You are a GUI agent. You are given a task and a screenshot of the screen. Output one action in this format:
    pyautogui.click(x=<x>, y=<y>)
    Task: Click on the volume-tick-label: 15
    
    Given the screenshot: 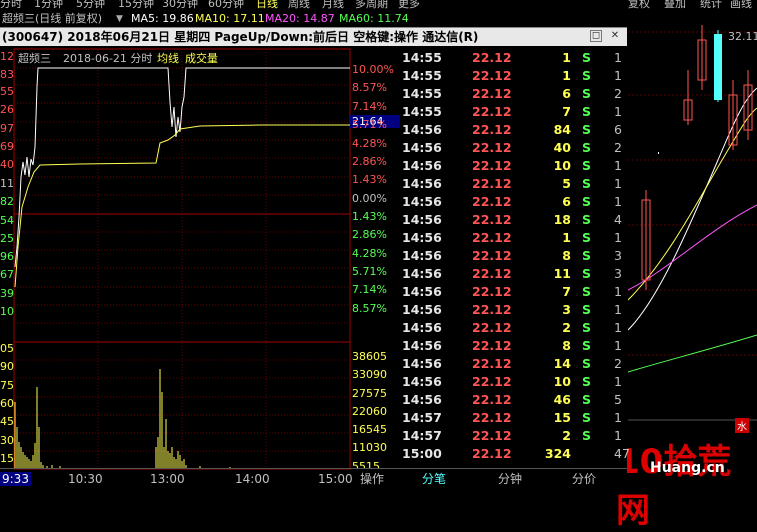 What is the action you would take?
    pyautogui.click(x=7, y=458)
    